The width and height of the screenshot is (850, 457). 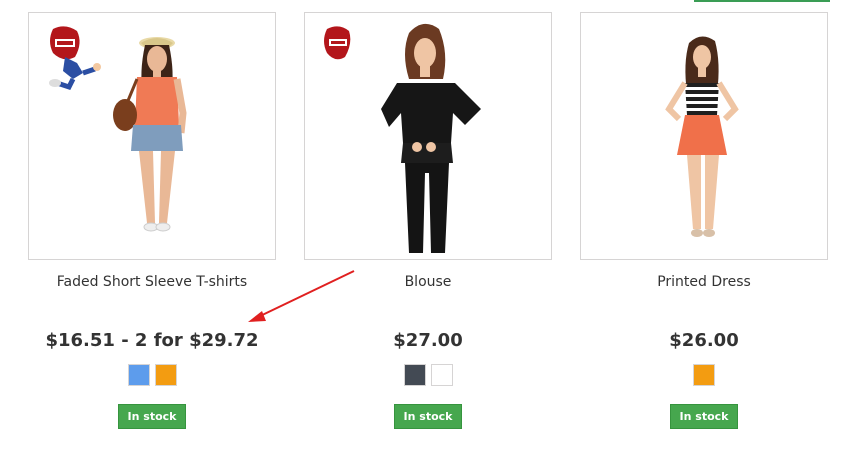 What do you see at coordinates (414, 375) in the screenshot?
I see `color-swatch-dark-gray` at bounding box center [414, 375].